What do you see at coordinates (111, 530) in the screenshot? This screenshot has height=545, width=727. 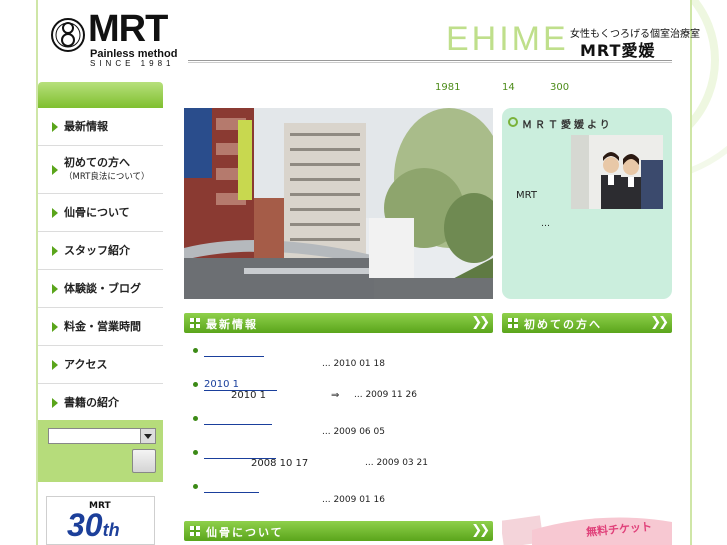 I see `banner-suffix: th` at bounding box center [111, 530].